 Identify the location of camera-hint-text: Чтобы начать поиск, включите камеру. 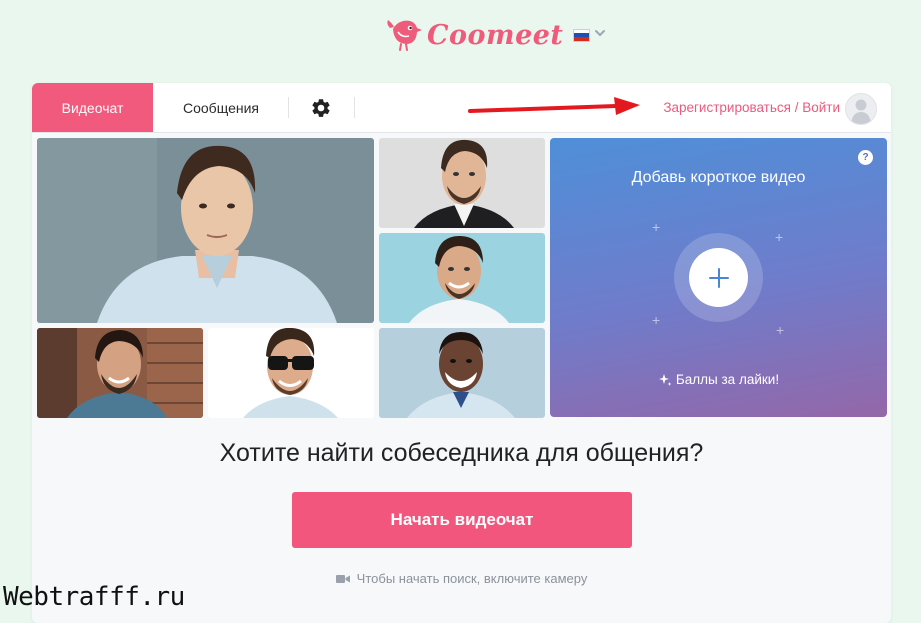
(472, 578).